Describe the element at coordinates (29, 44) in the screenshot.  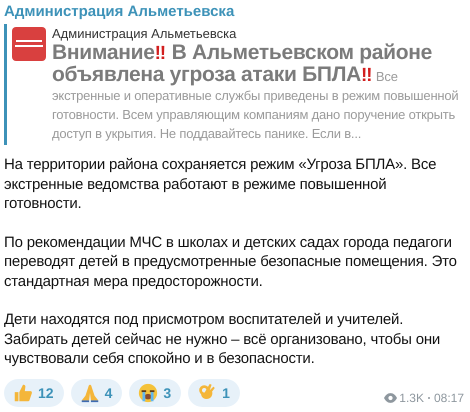
I see `channel-logo-icon` at that location.